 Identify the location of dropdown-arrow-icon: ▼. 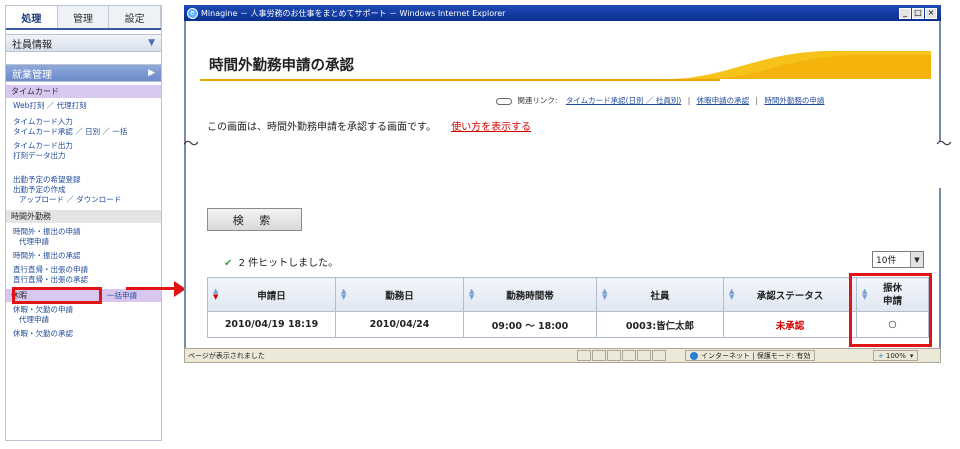
(916, 259).